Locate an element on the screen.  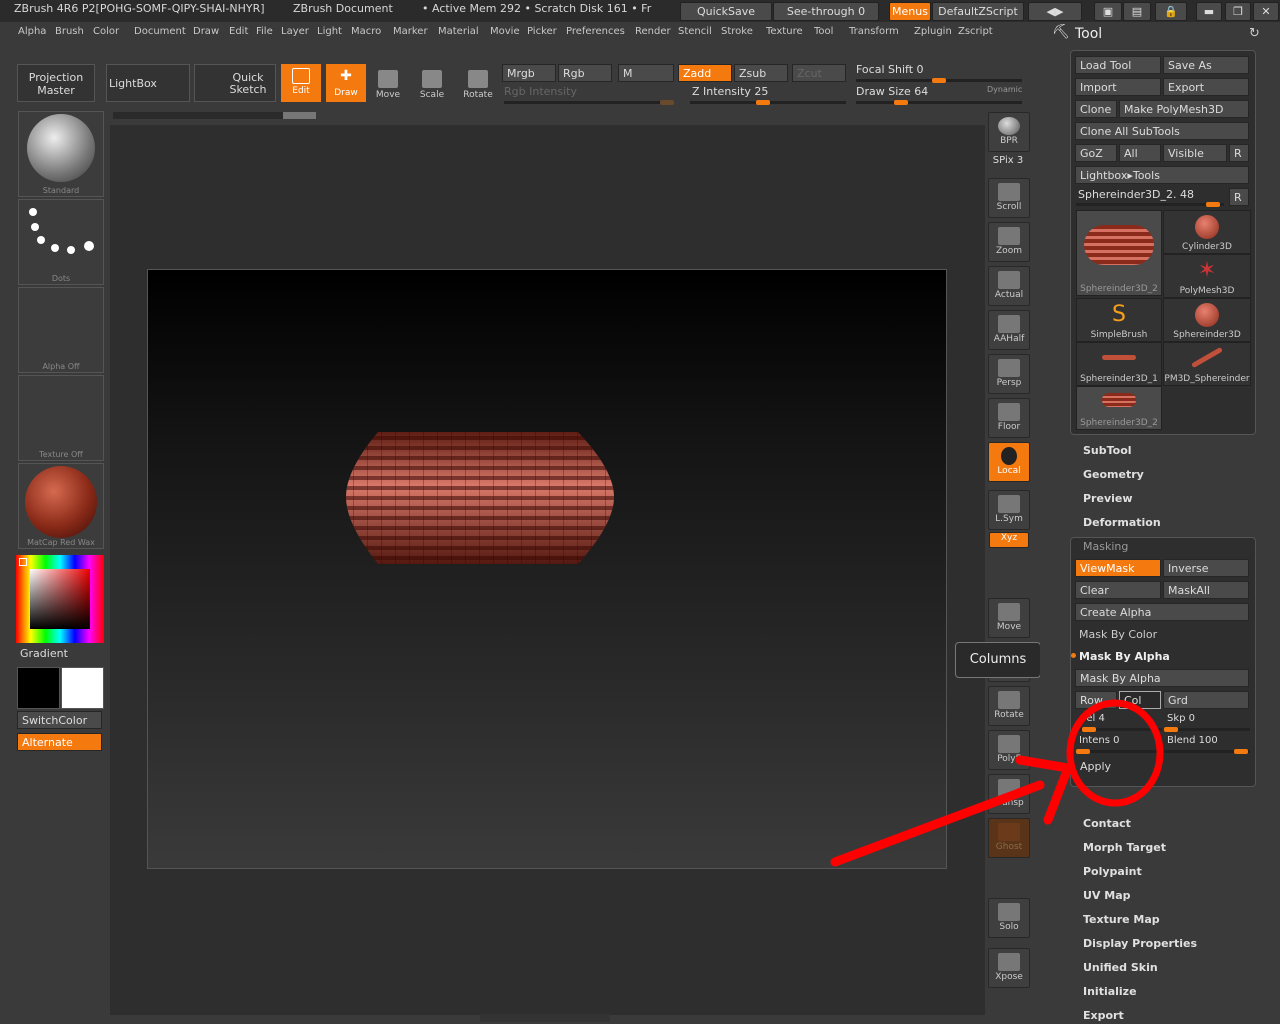
menu-draw: Draw is located at coordinates (206, 31).